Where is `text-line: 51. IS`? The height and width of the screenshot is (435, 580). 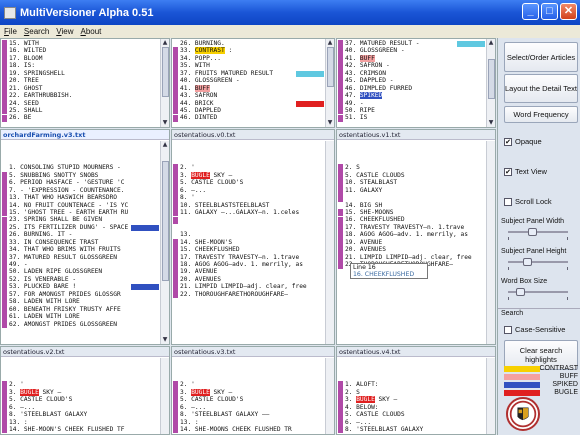
text-line: 51. IS is located at coordinates (415, 117).